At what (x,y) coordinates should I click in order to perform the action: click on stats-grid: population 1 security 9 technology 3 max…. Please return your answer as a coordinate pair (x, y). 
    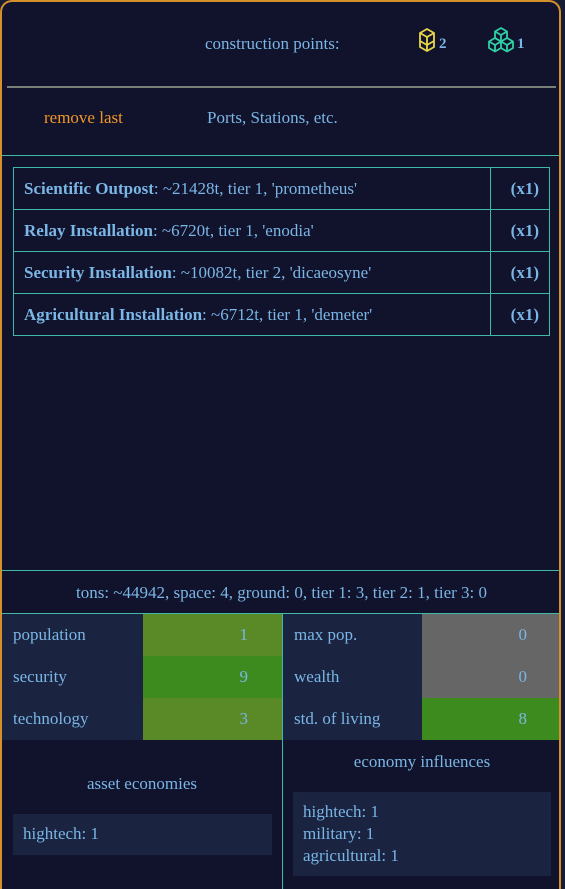
    Looking at the image, I should click on (280, 677).